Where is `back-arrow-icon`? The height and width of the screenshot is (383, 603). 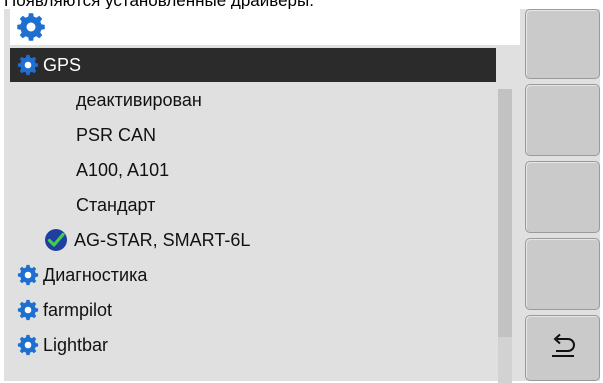 back-arrow-icon is located at coordinates (563, 348).